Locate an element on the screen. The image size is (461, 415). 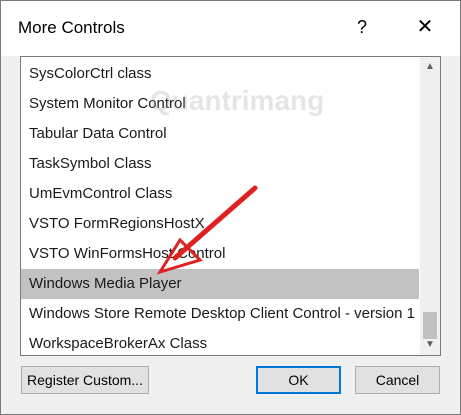
cancel-button: Cancel is located at coordinates (397, 380).